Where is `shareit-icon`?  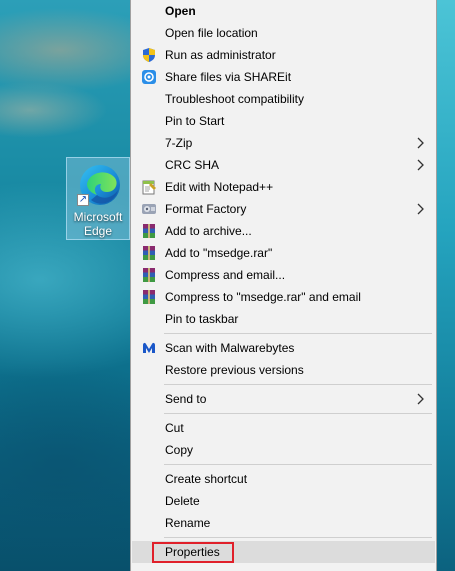 shareit-icon is located at coordinates (149, 77).